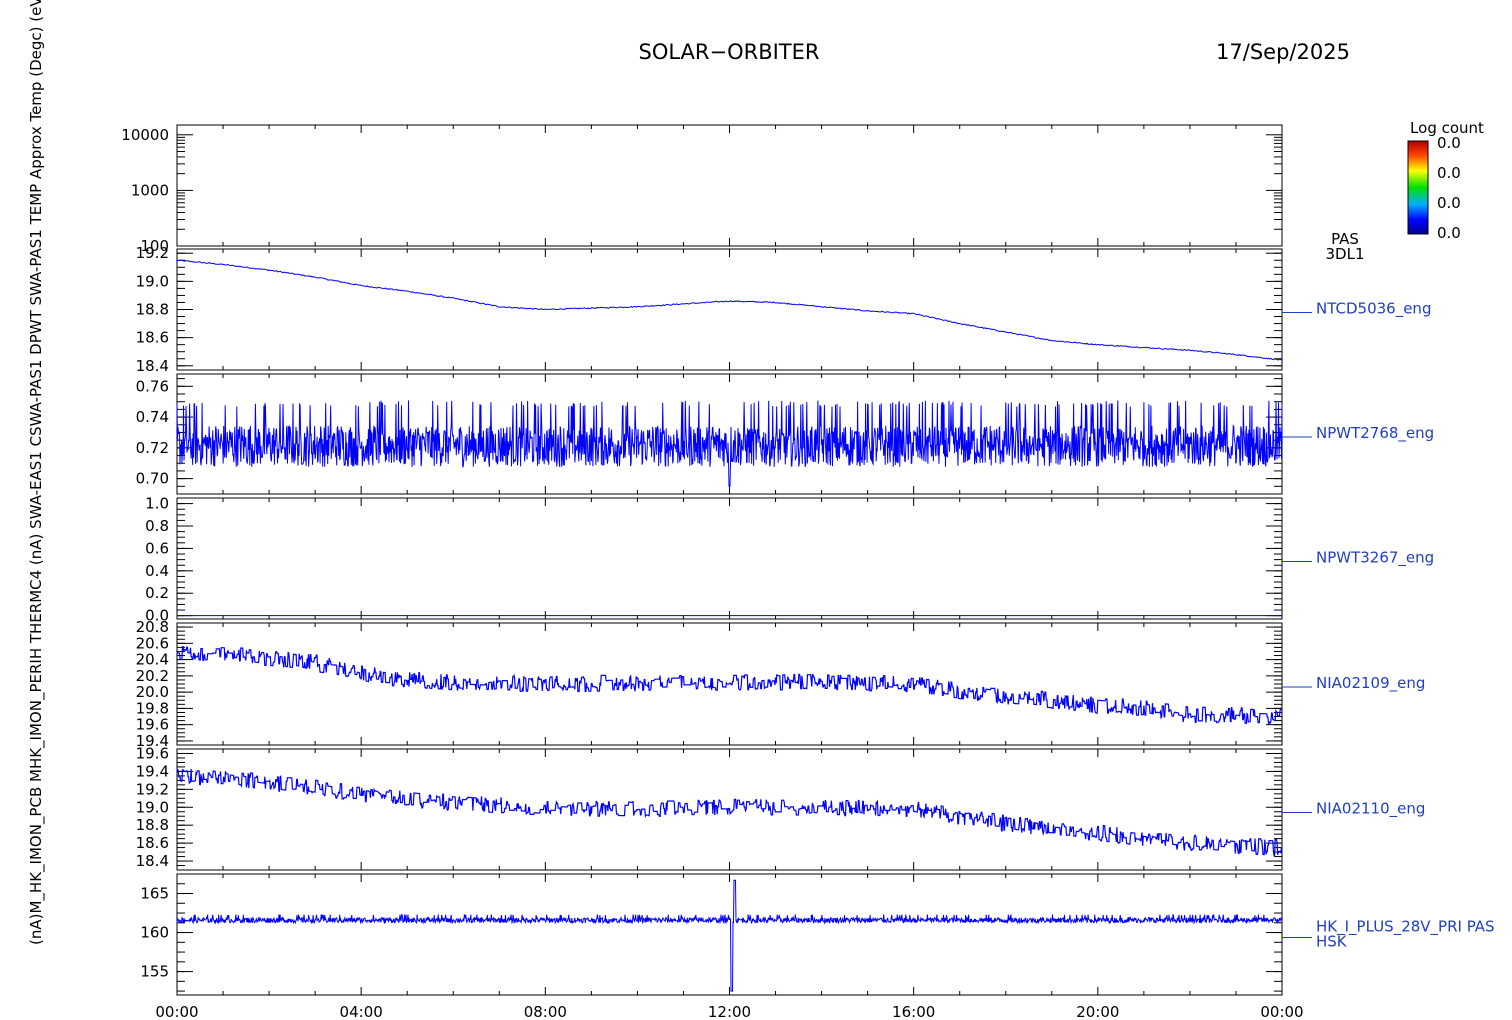 The height and width of the screenshot is (1020, 1512). I want to click on y-tick-label: 20.8, so click(152, 627).